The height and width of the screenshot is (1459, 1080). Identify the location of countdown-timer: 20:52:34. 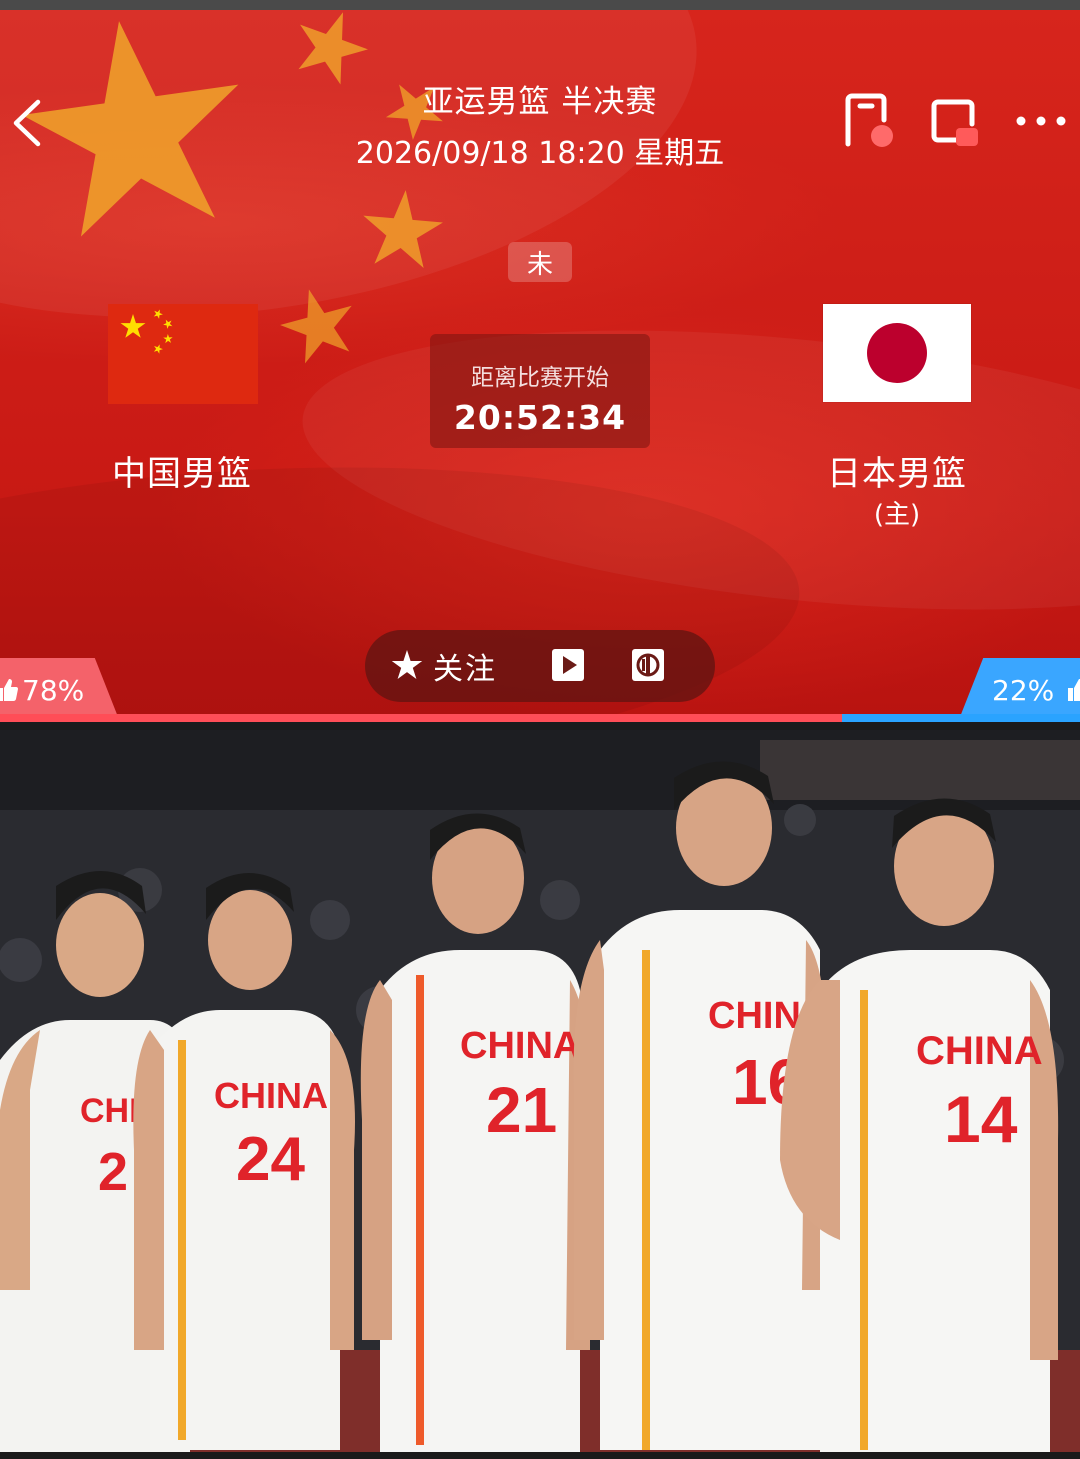
(540, 417).